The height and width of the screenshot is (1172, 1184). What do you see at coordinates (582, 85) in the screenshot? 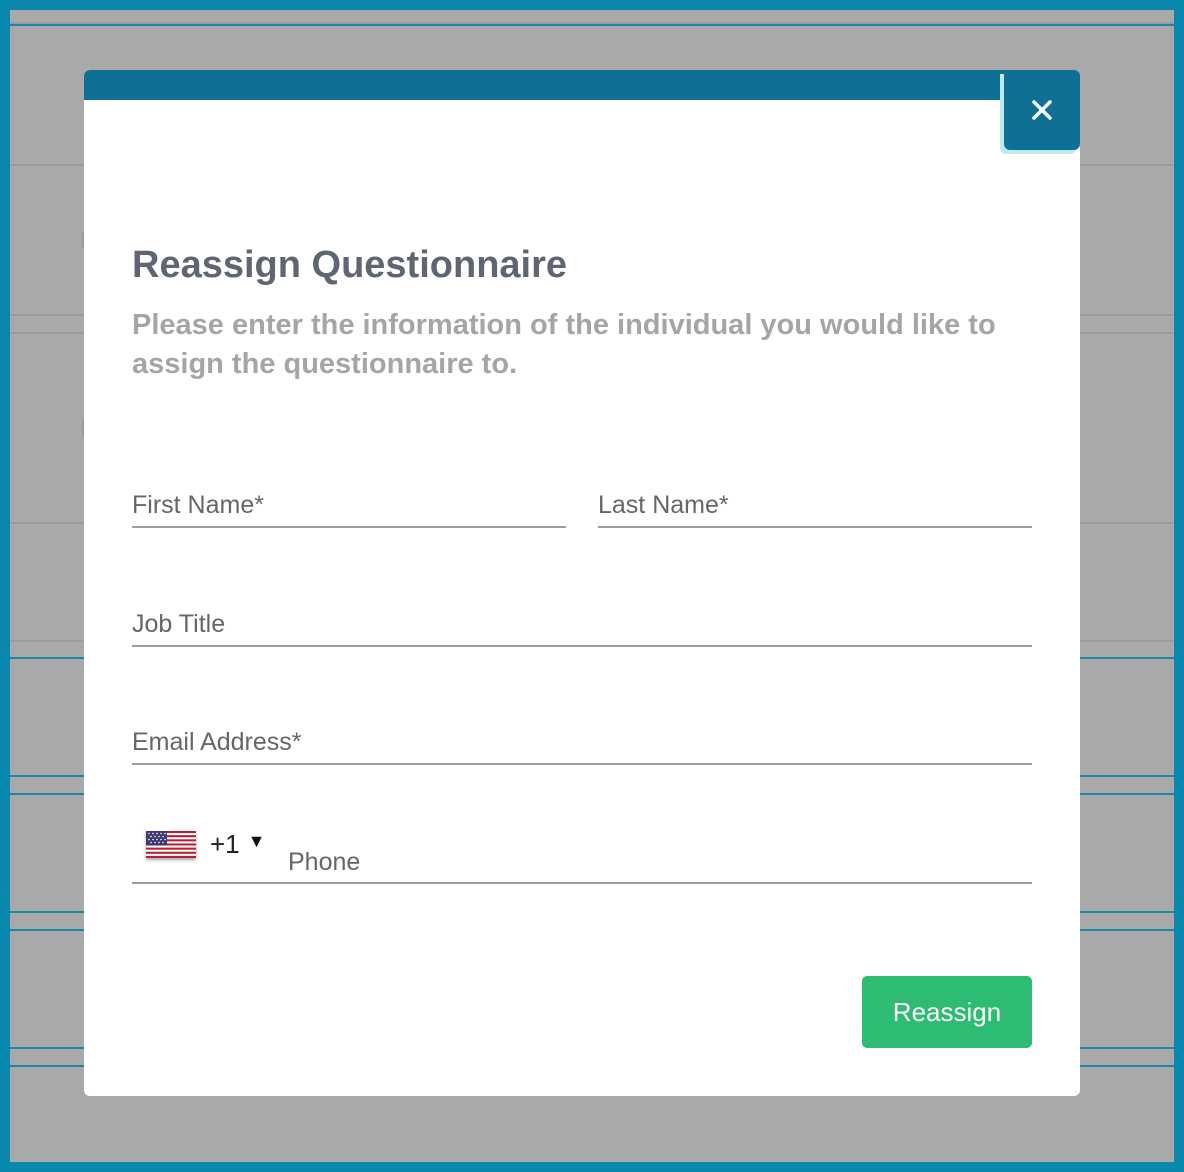
I see `modal-header-bar` at bounding box center [582, 85].